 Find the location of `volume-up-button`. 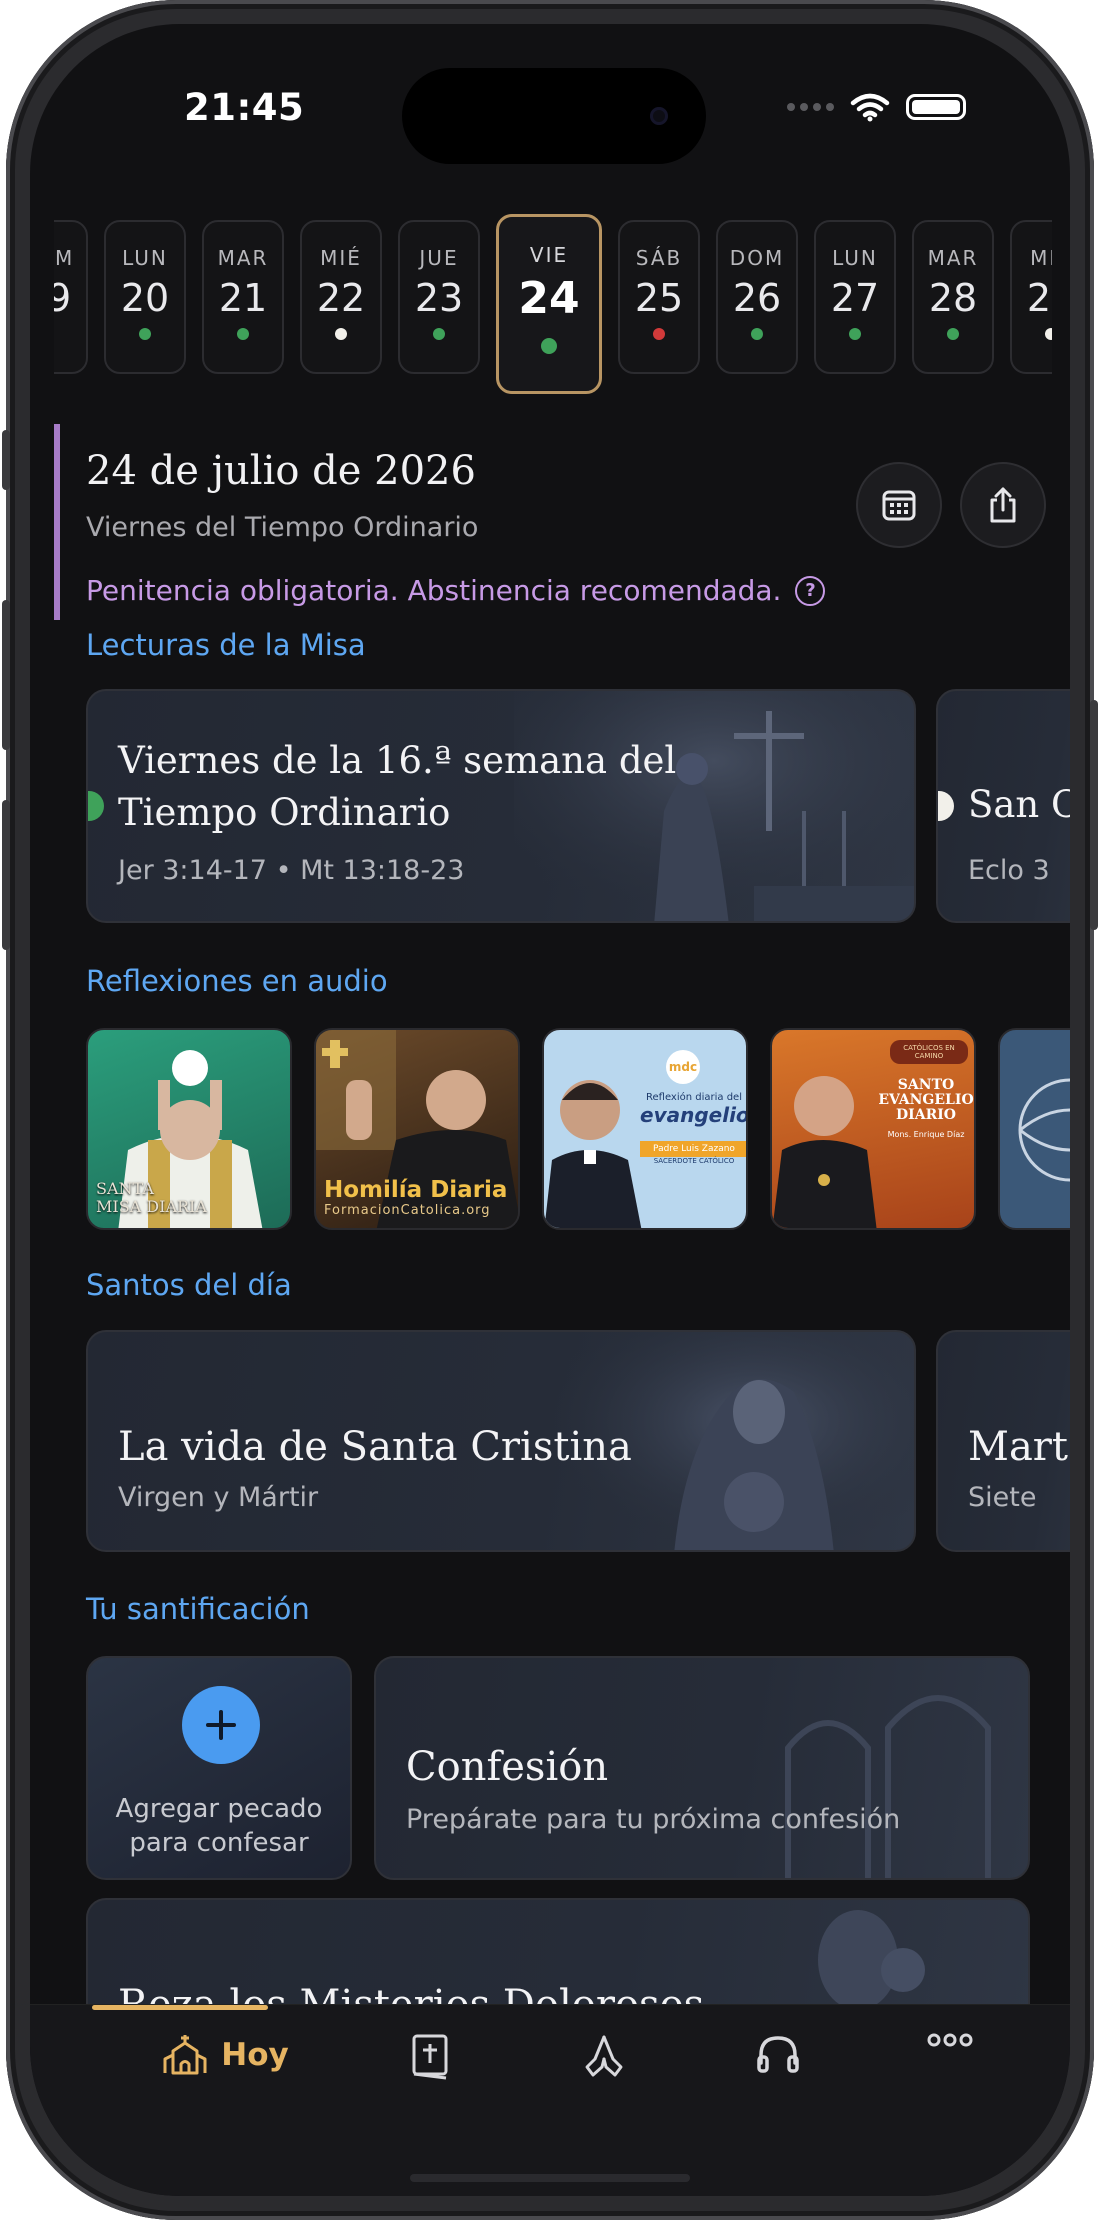

volume-up-button is located at coordinates (6, 675).